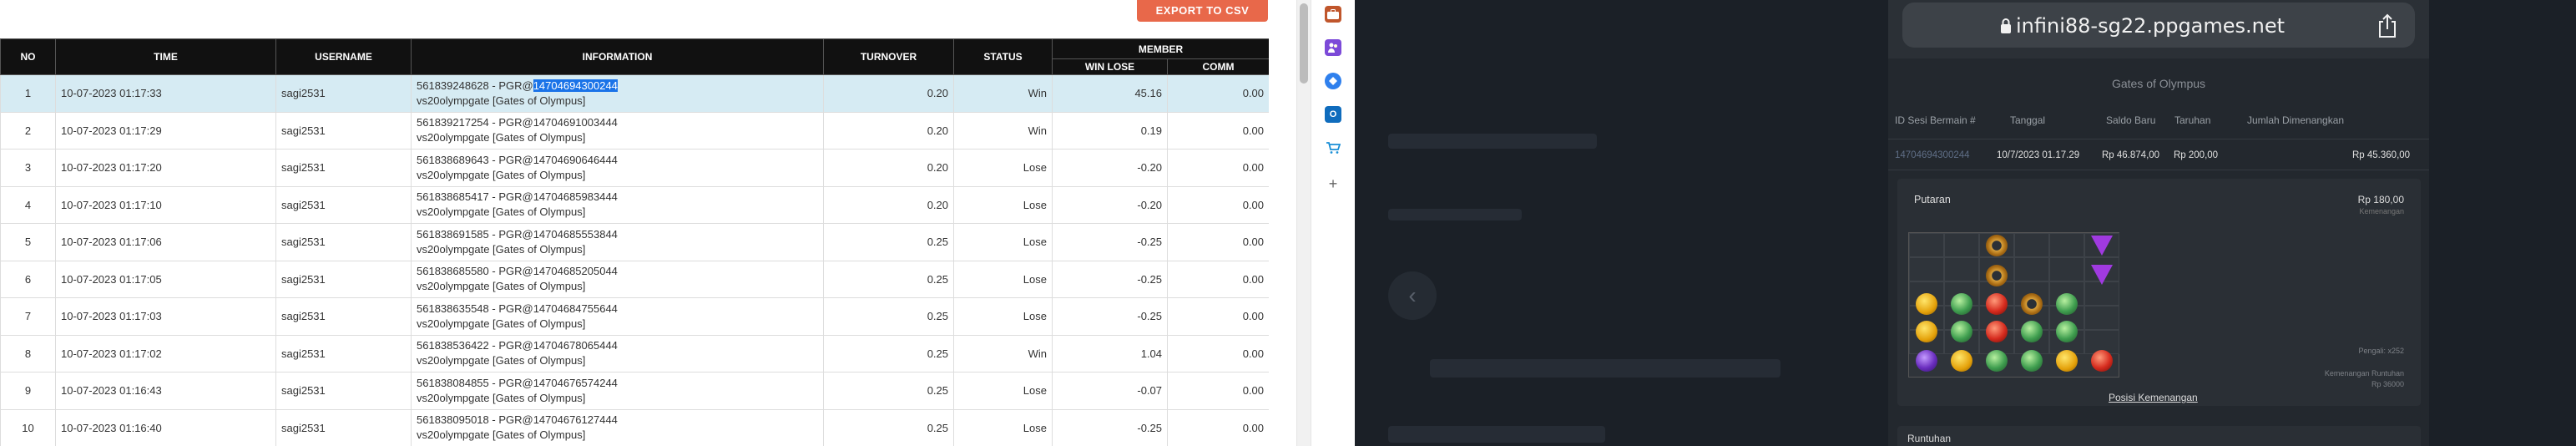 The image size is (2576, 446). Describe the element at coordinates (2159, 436) in the screenshot. I see `runtuhan-card: Runtuhan` at that location.